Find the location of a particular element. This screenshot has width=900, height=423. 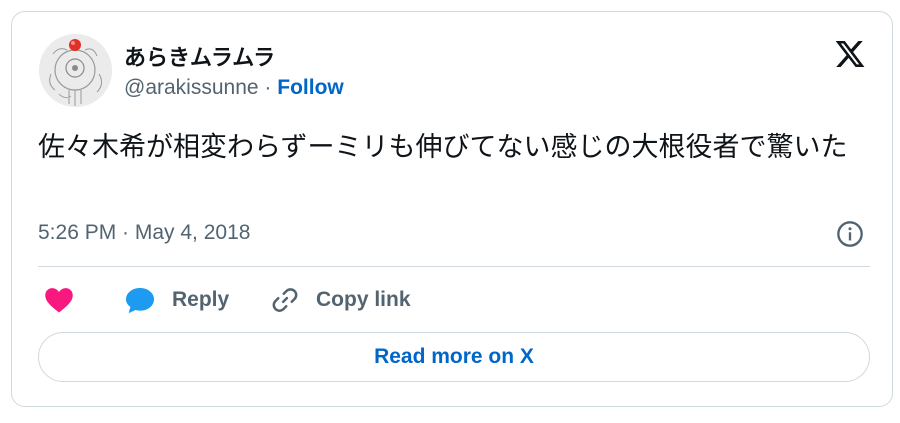

tweet-text: 佐々木希が相変わらずーミリも伸びてない感じの大根役者で驚いた is located at coordinates (443, 147).